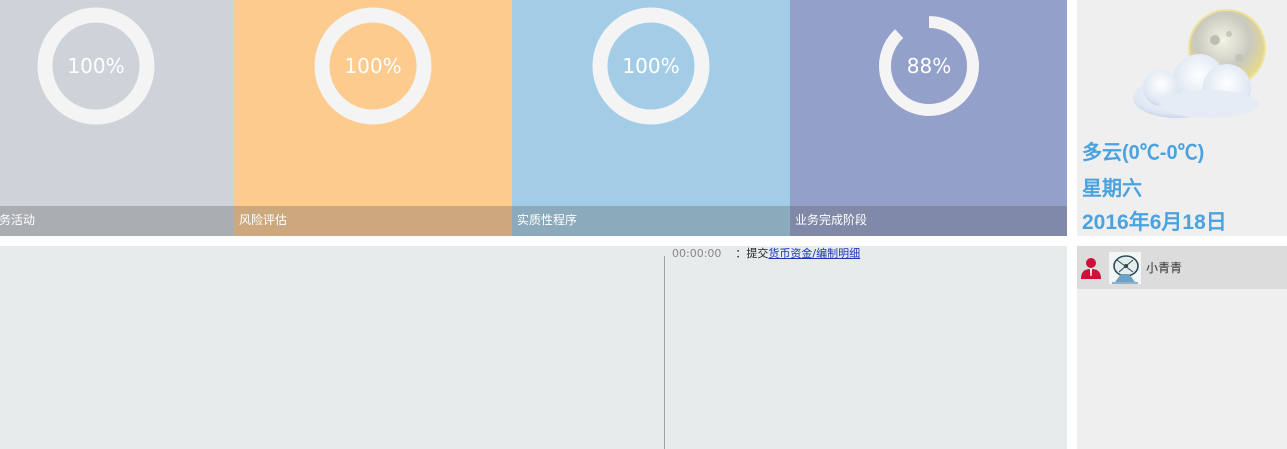 This screenshot has width=1287, height=449. Describe the element at coordinates (664, 352) in the screenshot. I see `vertical-divider` at that location.